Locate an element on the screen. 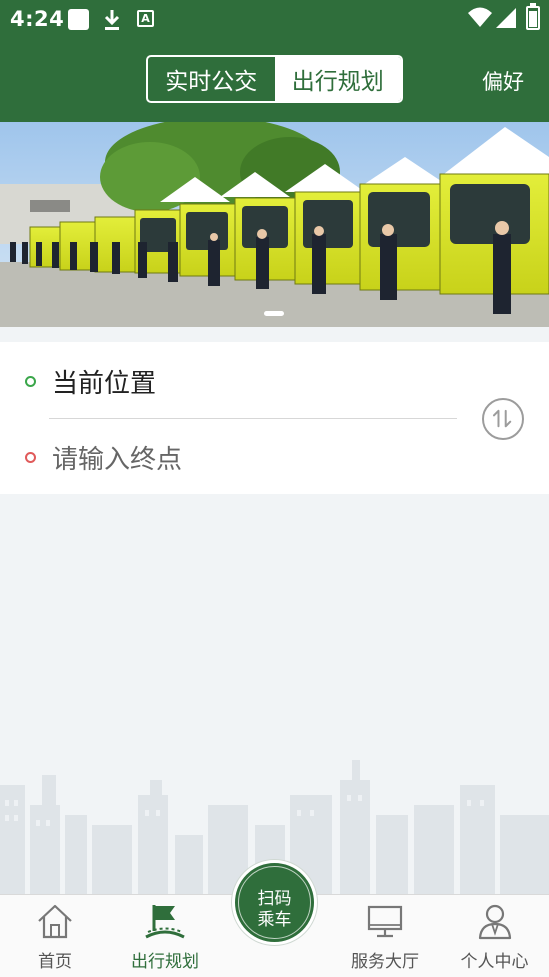 The width and height of the screenshot is (549, 977). start-point-icon is located at coordinates (30, 381).